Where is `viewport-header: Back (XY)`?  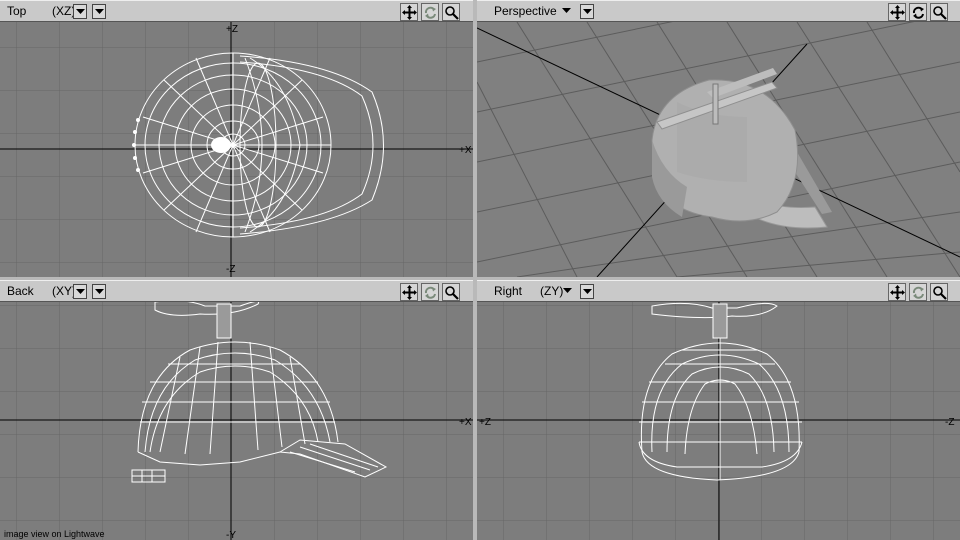
viewport-header: Back (XY) is located at coordinates (236, 291).